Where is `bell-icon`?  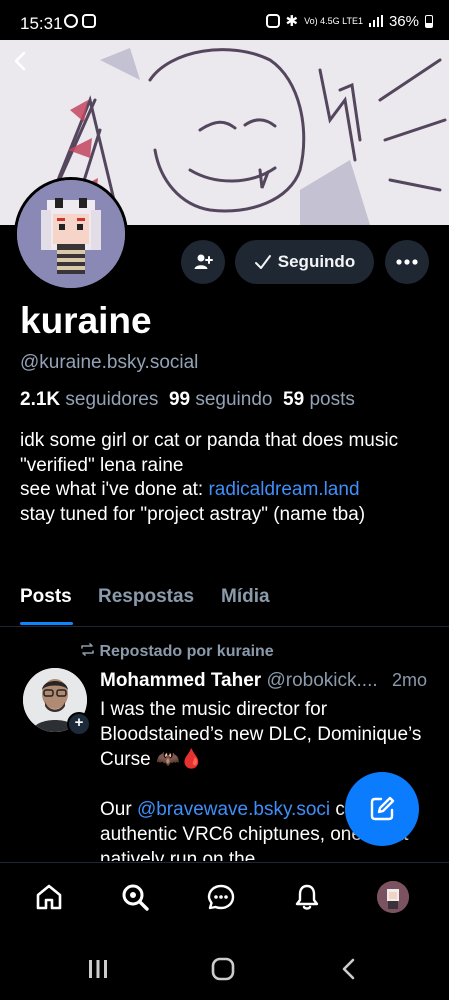 bell-icon is located at coordinates (307, 897).